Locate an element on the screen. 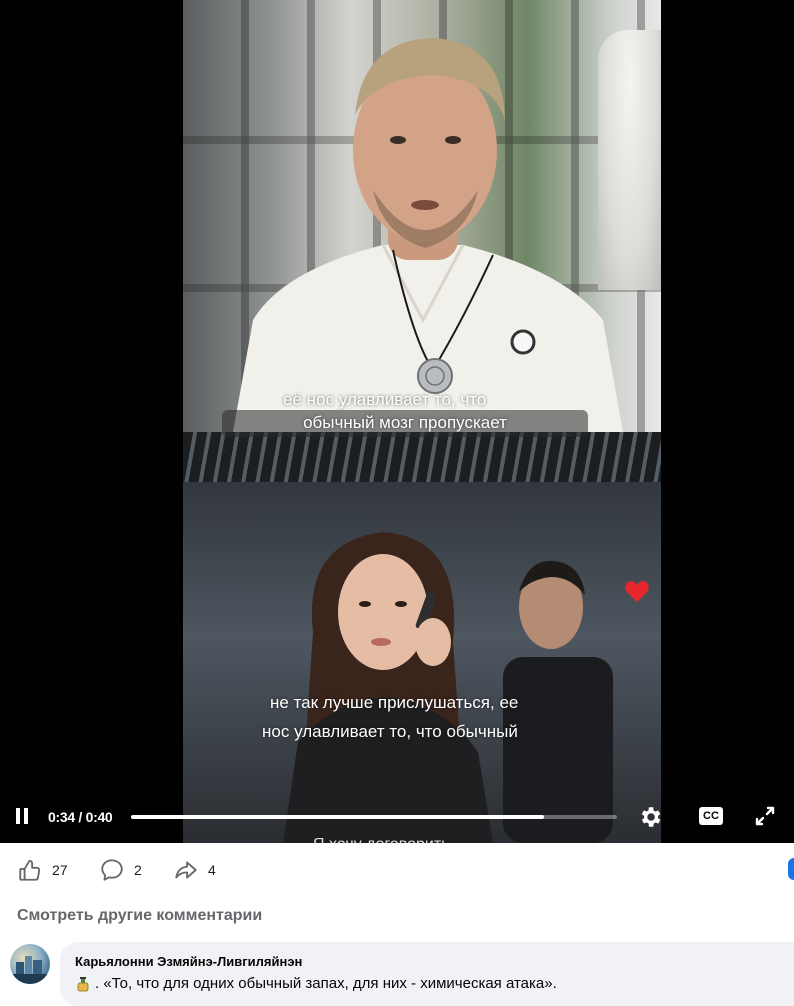  settings-gear-icon is located at coordinates (650, 817).